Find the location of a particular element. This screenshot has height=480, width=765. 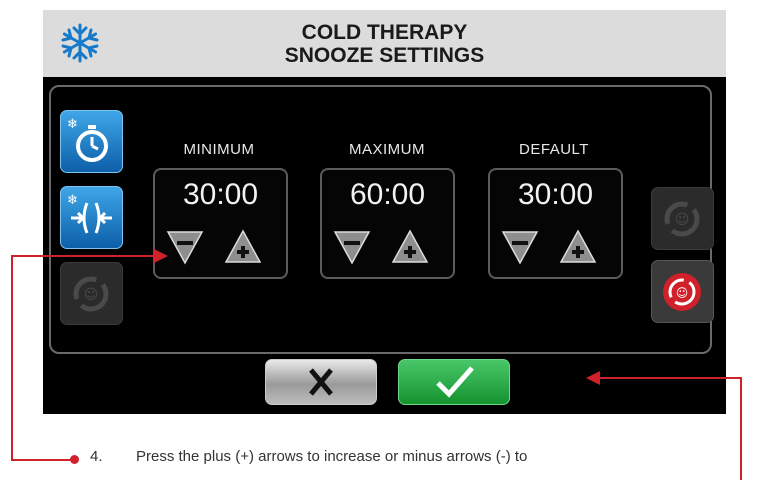

minimum-increase-button is located at coordinates (243, 247).